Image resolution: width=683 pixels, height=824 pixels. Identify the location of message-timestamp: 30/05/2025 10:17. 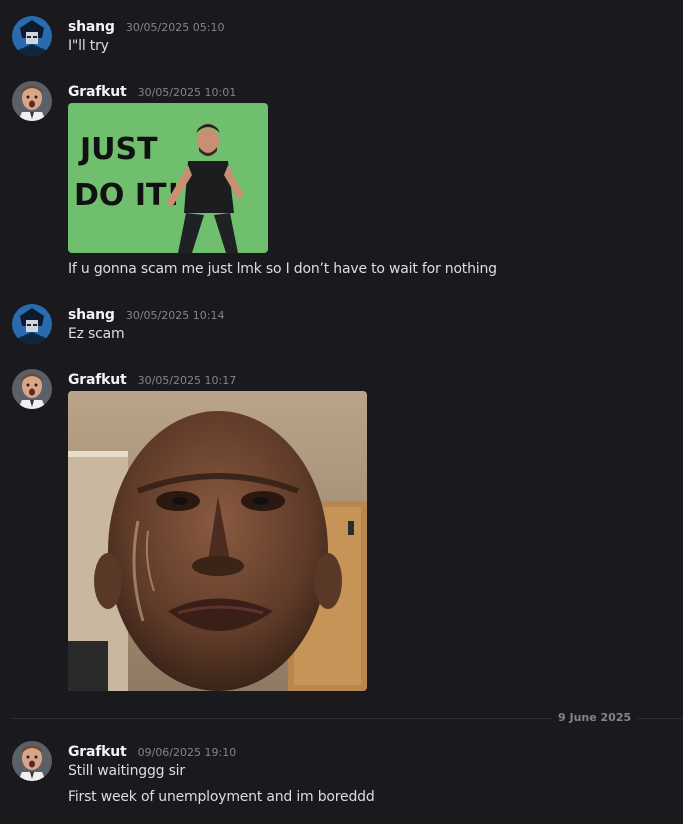
(187, 380).